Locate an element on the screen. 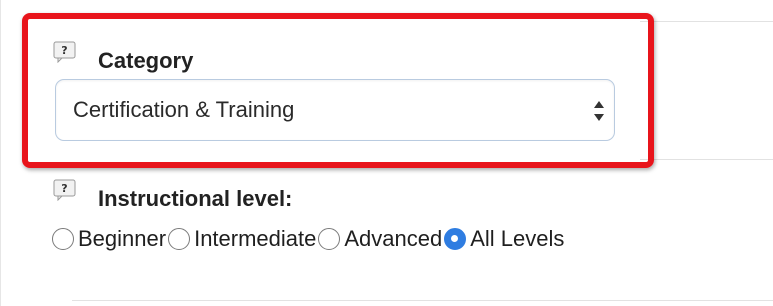 The width and height of the screenshot is (773, 306). instructional-level-label: Instructional level: is located at coordinates (195, 198).